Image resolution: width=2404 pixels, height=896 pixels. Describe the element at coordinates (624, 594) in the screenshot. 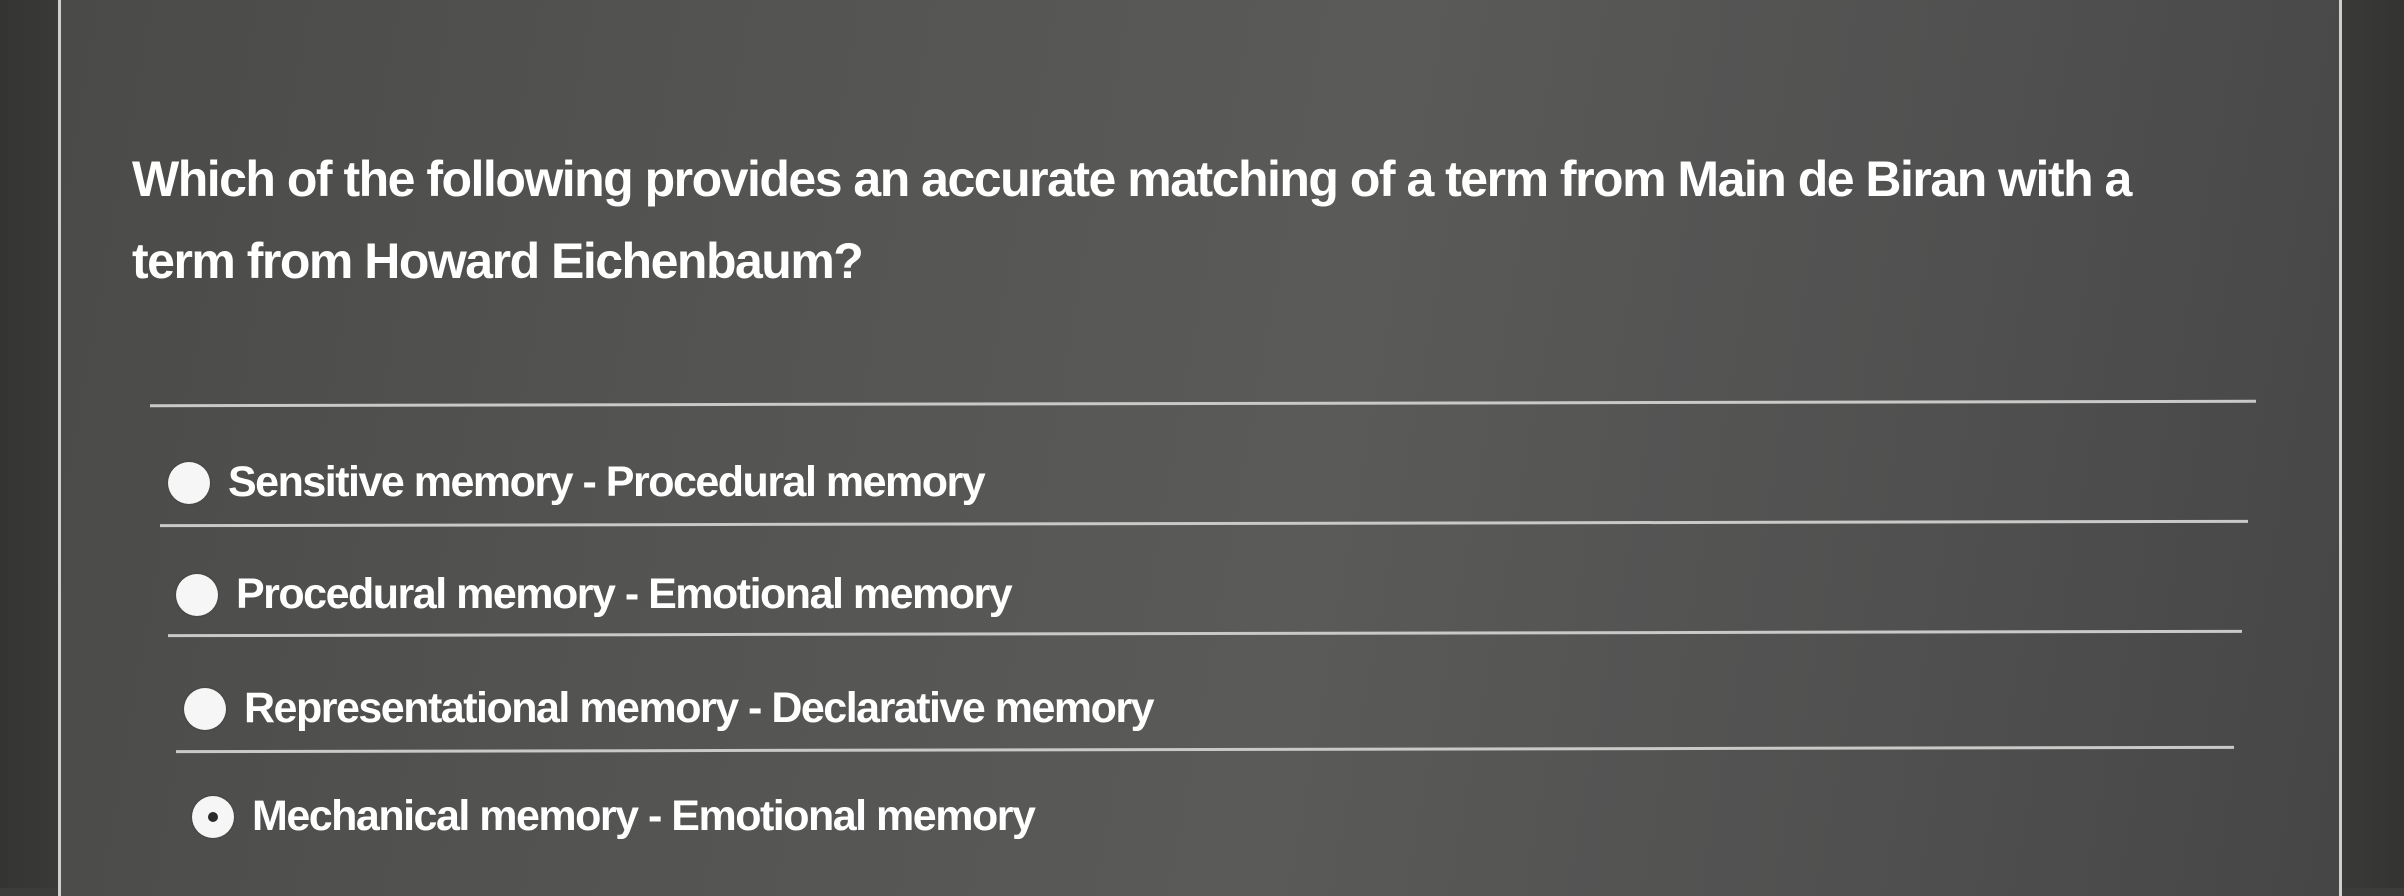

I see `option-2-label: Procedural memory - Emotional memory` at that location.